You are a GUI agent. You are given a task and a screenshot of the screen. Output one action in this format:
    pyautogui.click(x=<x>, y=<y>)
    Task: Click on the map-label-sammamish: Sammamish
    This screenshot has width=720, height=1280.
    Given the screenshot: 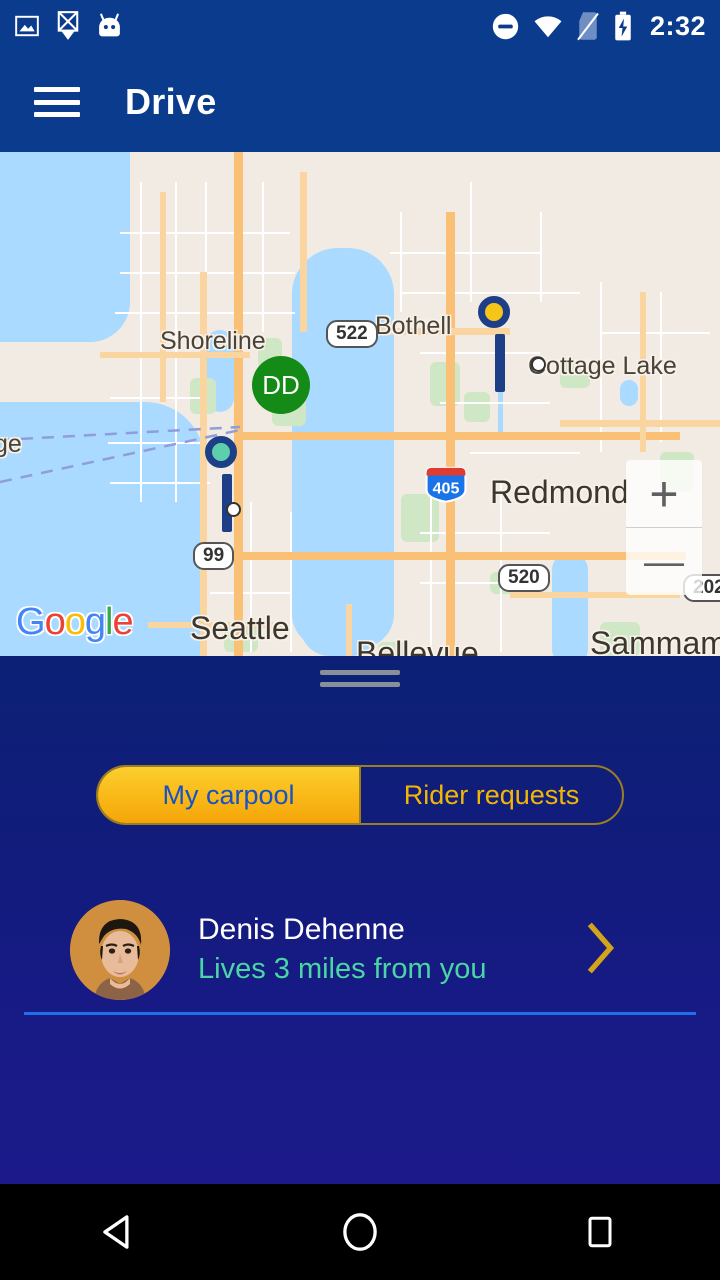 What is the action you would take?
    pyautogui.click(x=655, y=640)
    